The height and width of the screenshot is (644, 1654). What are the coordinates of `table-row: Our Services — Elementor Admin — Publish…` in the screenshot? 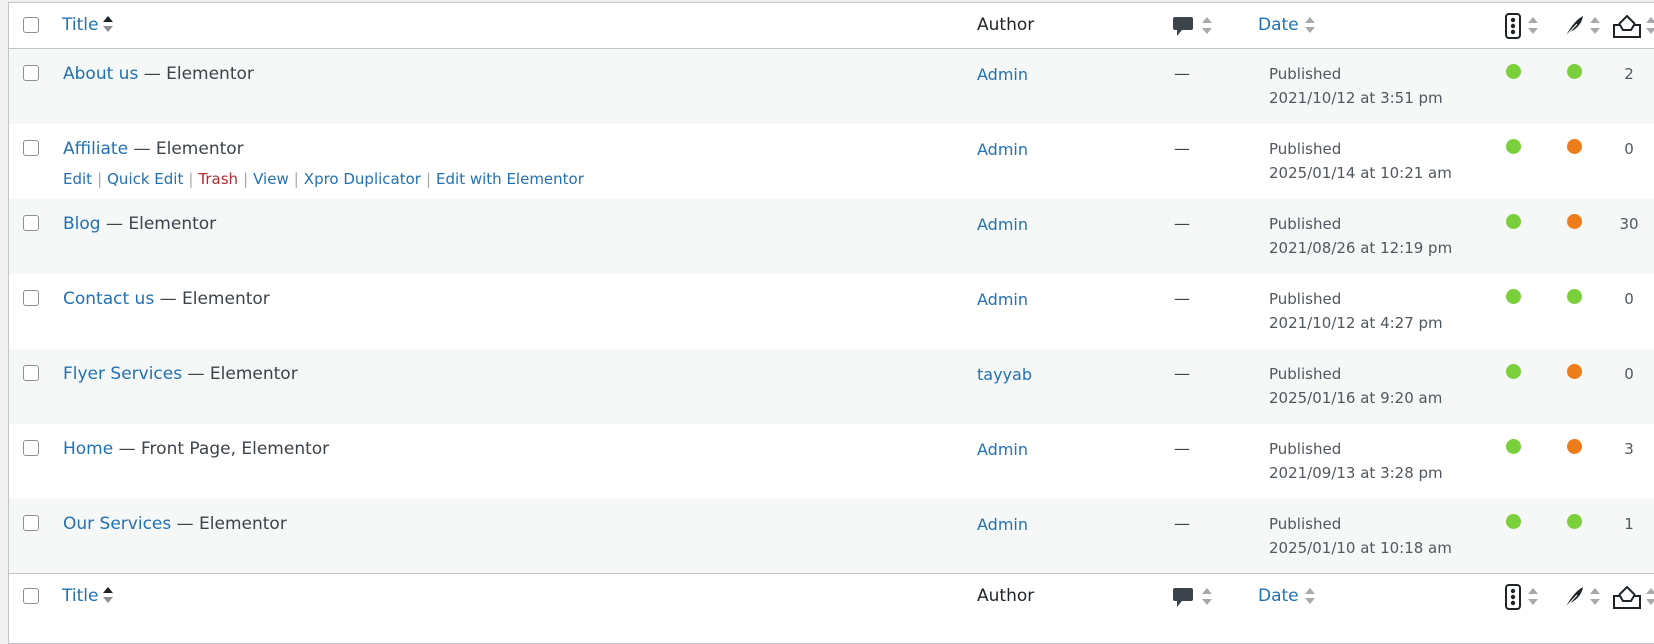 It's located at (831, 536).